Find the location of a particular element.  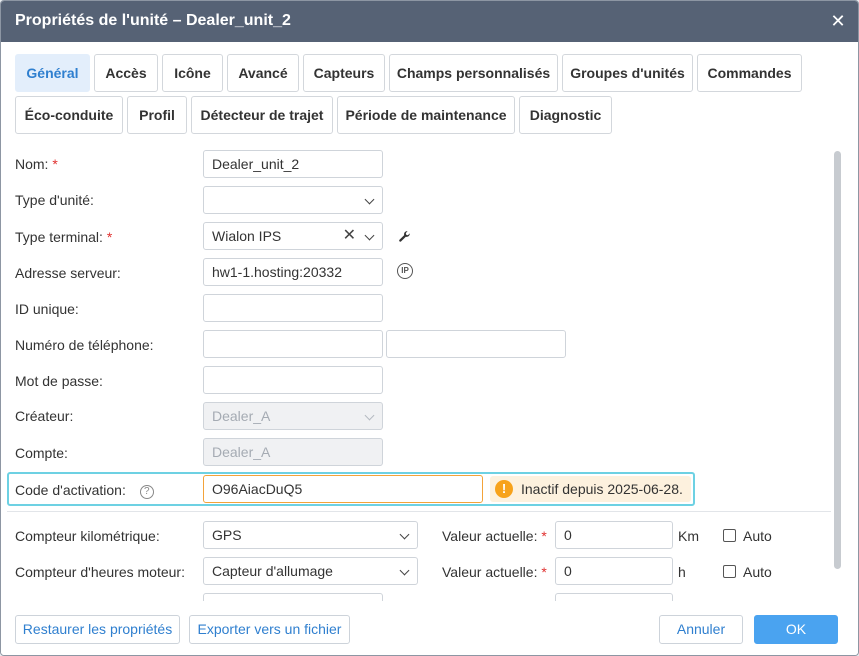

terminal-type-value: Wialon IPS is located at coordinates (247, 236).